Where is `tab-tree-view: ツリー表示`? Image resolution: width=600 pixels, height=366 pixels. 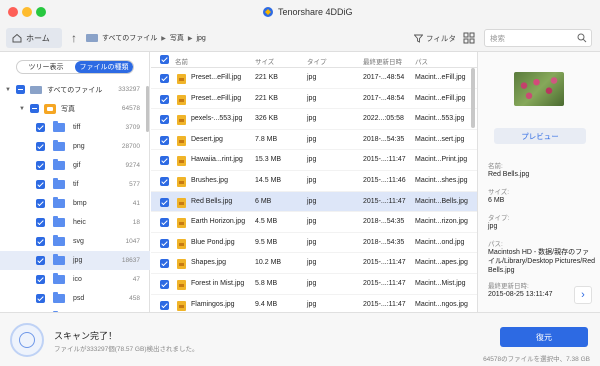
tab-tree-view: ツリー表示 is located at coordinates (46, 67).